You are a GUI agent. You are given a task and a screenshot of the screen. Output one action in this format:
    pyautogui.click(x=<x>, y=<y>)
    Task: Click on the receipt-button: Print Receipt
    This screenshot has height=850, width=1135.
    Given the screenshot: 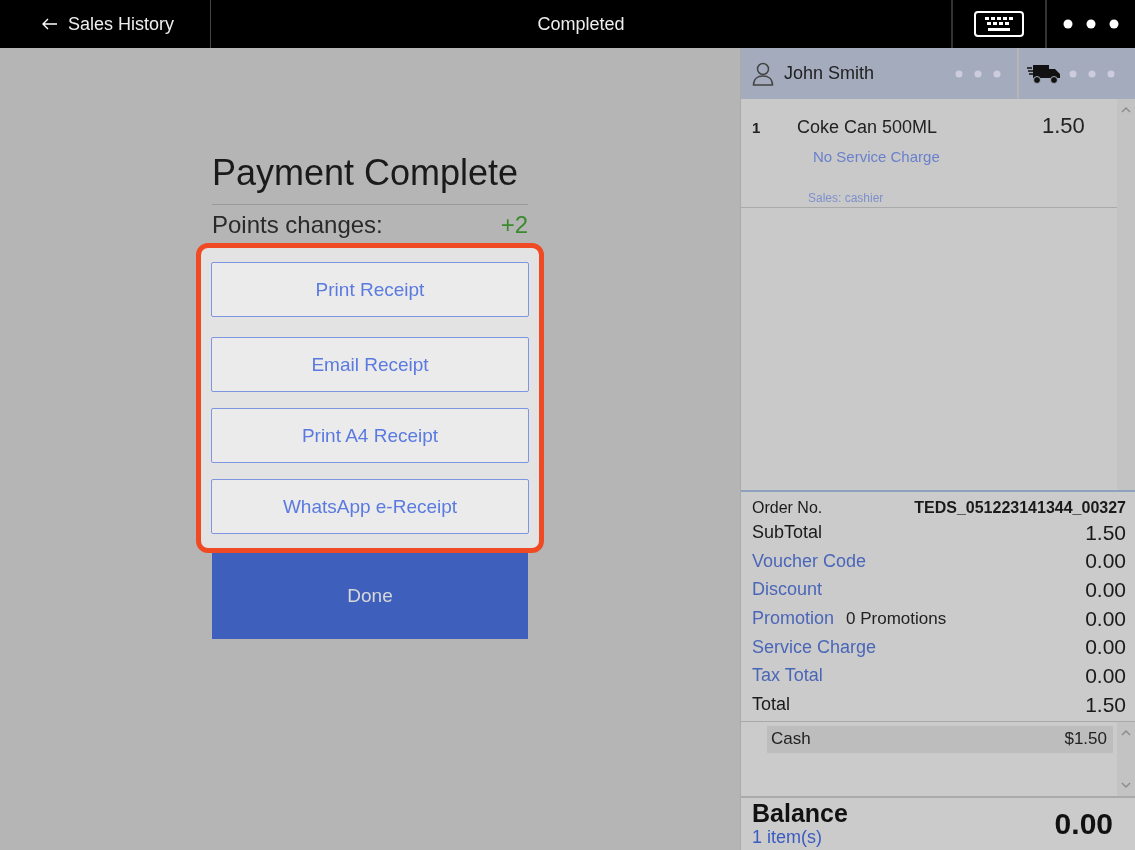 What is the action you would take?
    pyautogui.click(x=370, y=289)
    